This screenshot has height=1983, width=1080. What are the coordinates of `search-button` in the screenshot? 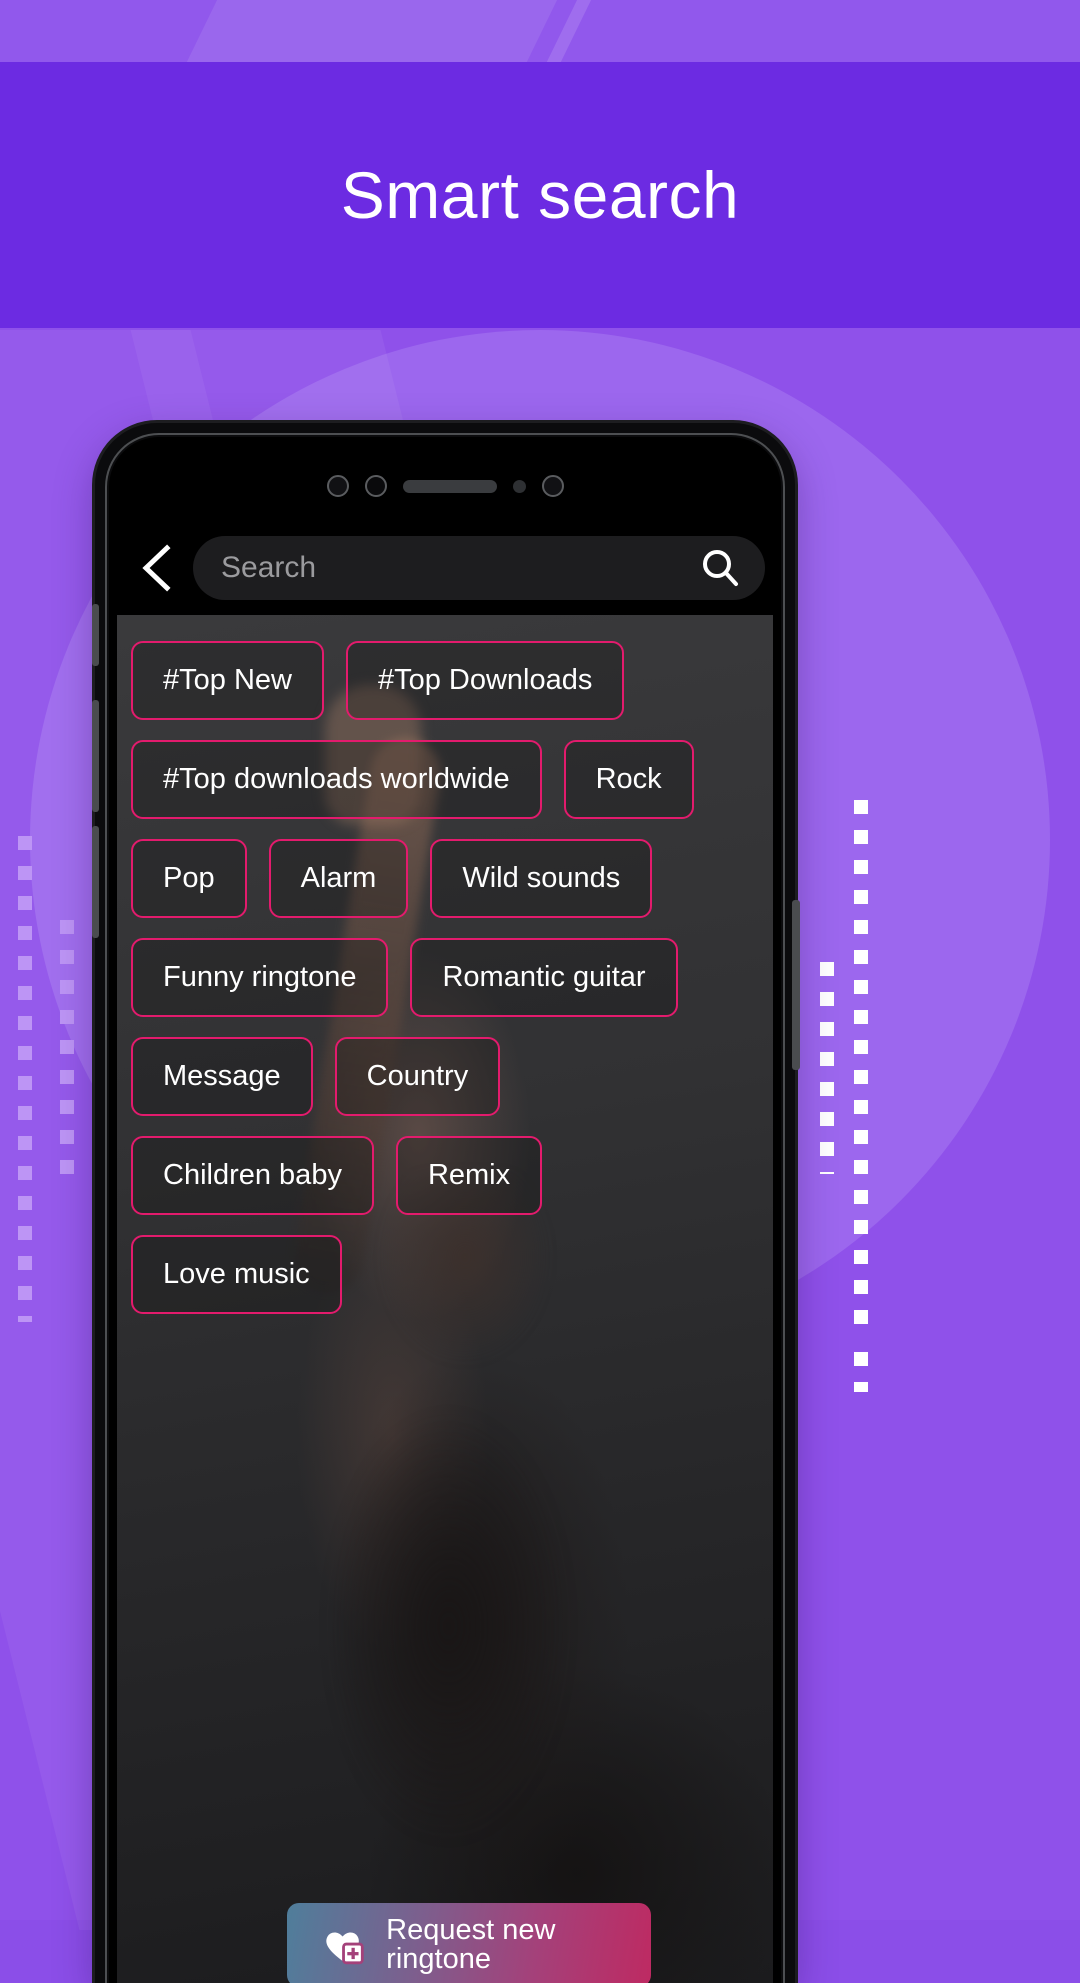 It's located at (720, 568).